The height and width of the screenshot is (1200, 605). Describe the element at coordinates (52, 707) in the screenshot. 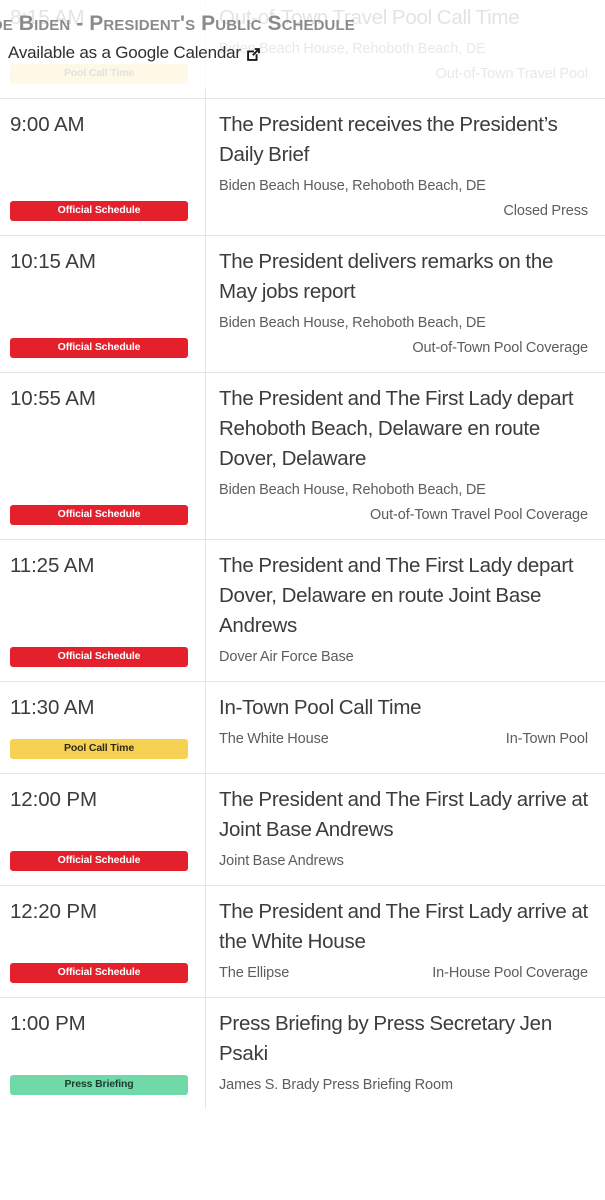

I see `event-time: 11:30 AM` at that location.